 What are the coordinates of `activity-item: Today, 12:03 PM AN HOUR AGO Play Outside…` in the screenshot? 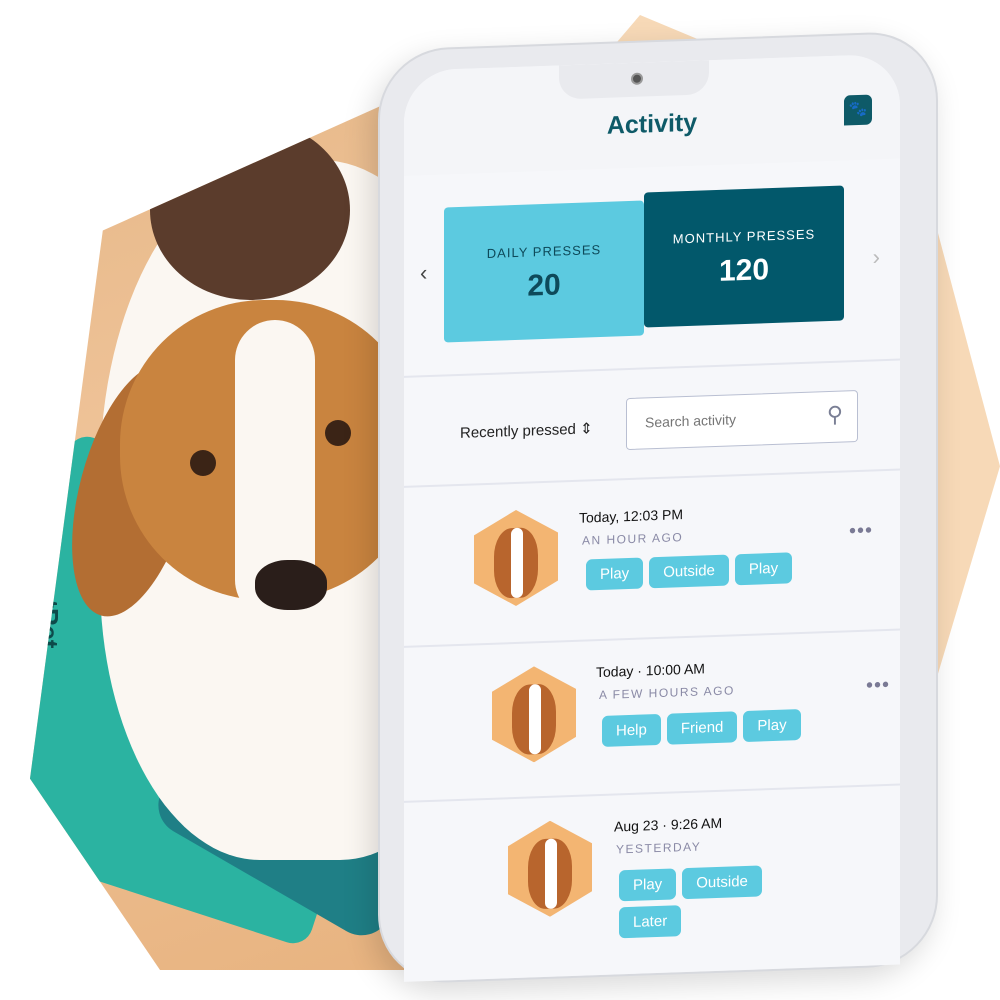 It's located at (652, 562).